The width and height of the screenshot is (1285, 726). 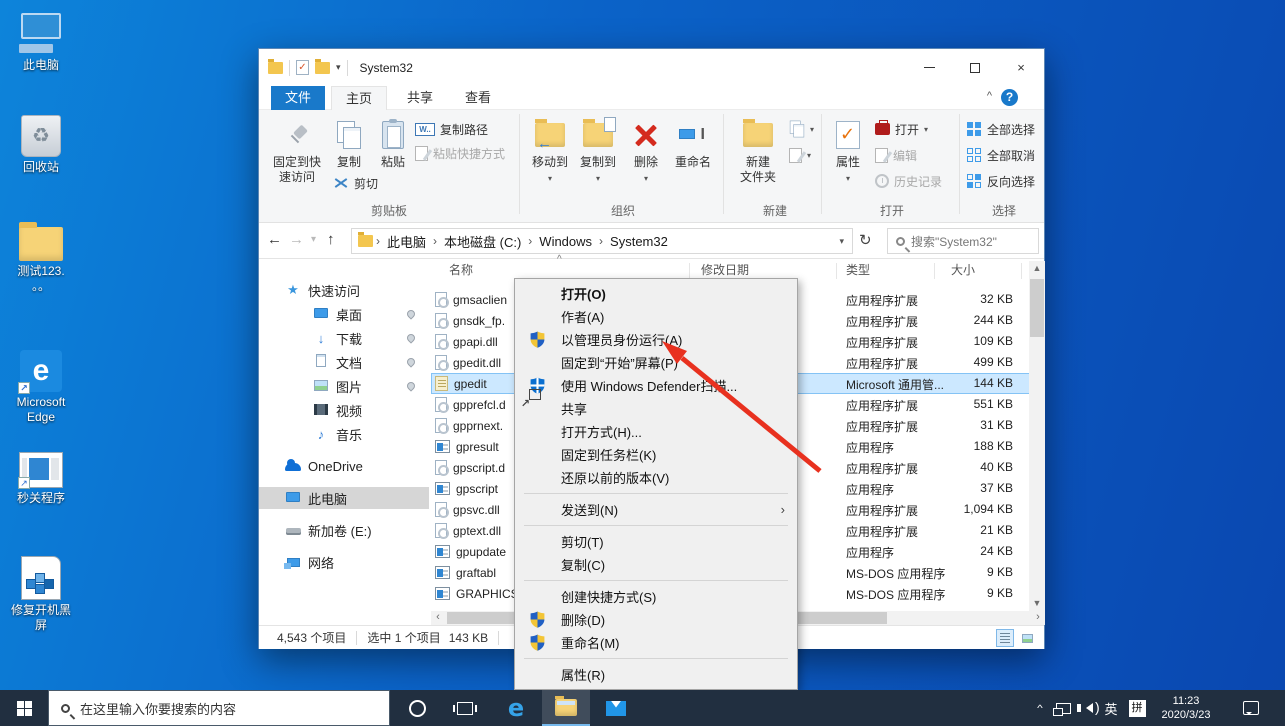 What do you see at coordinates (656, 293) in the screenshot?
I see `menu-item-open: 打开(O)` at bounding box center [656, 293].